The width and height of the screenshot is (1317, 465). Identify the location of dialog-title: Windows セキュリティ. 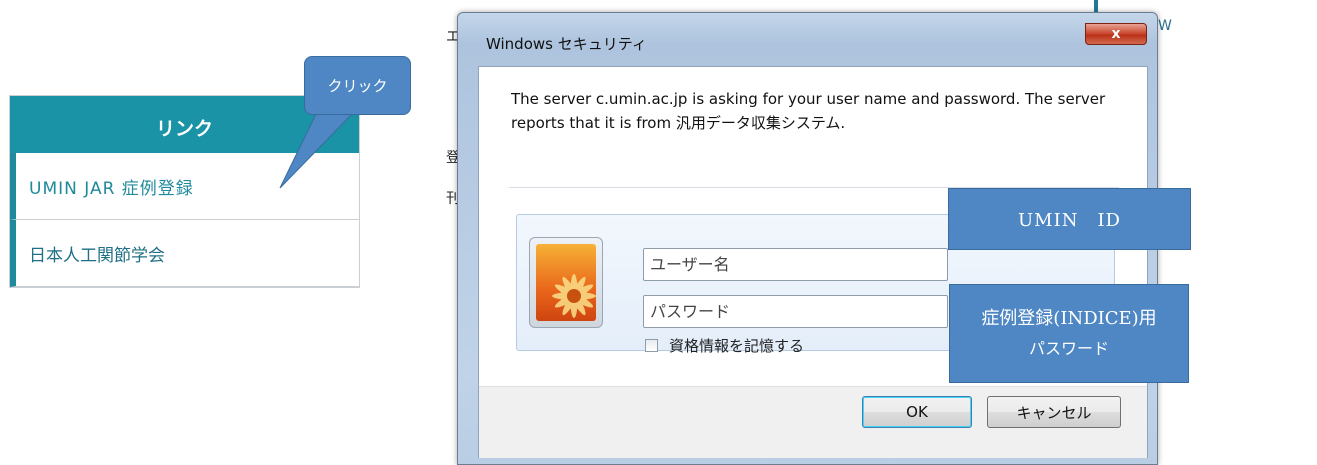
(566, 44).